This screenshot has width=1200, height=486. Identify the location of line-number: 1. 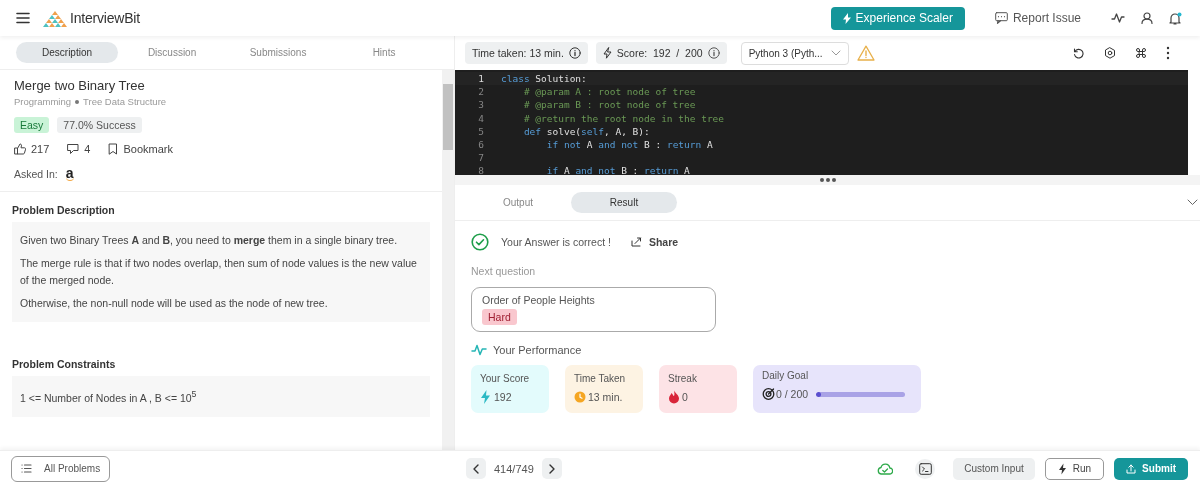
(481, 79).